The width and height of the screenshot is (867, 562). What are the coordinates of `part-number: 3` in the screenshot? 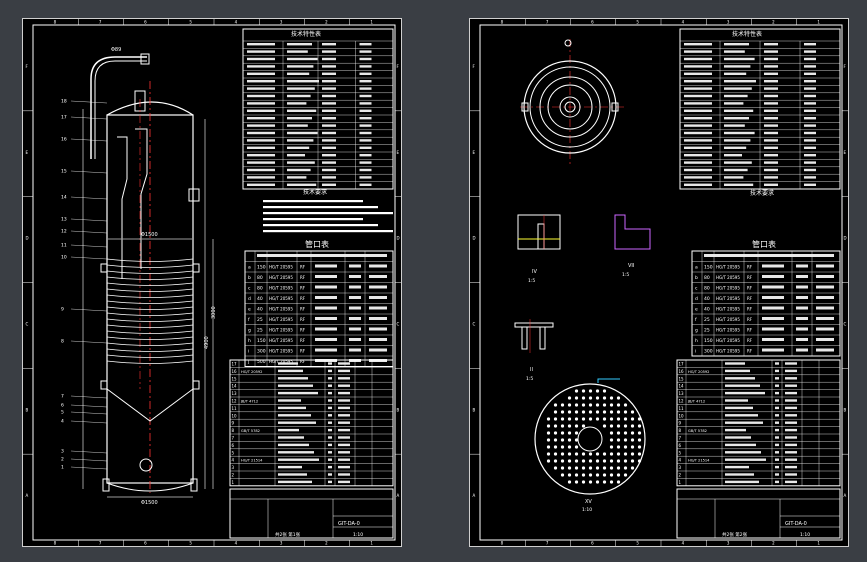 It's located at (62, 452).